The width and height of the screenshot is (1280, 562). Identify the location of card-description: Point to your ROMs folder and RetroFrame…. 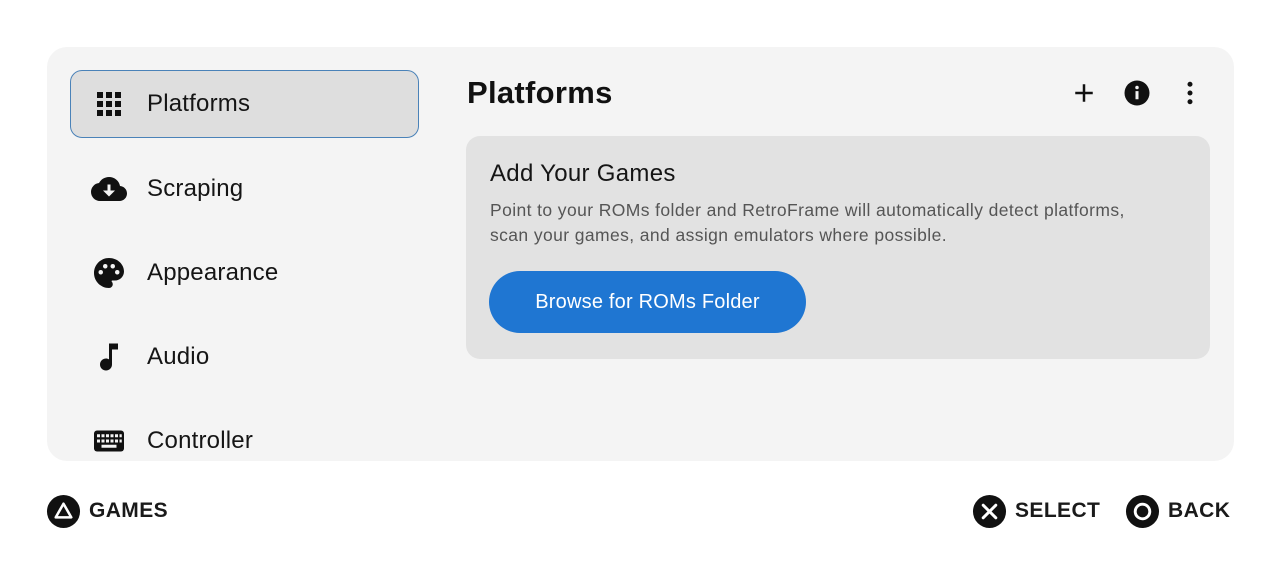
(807, 222).